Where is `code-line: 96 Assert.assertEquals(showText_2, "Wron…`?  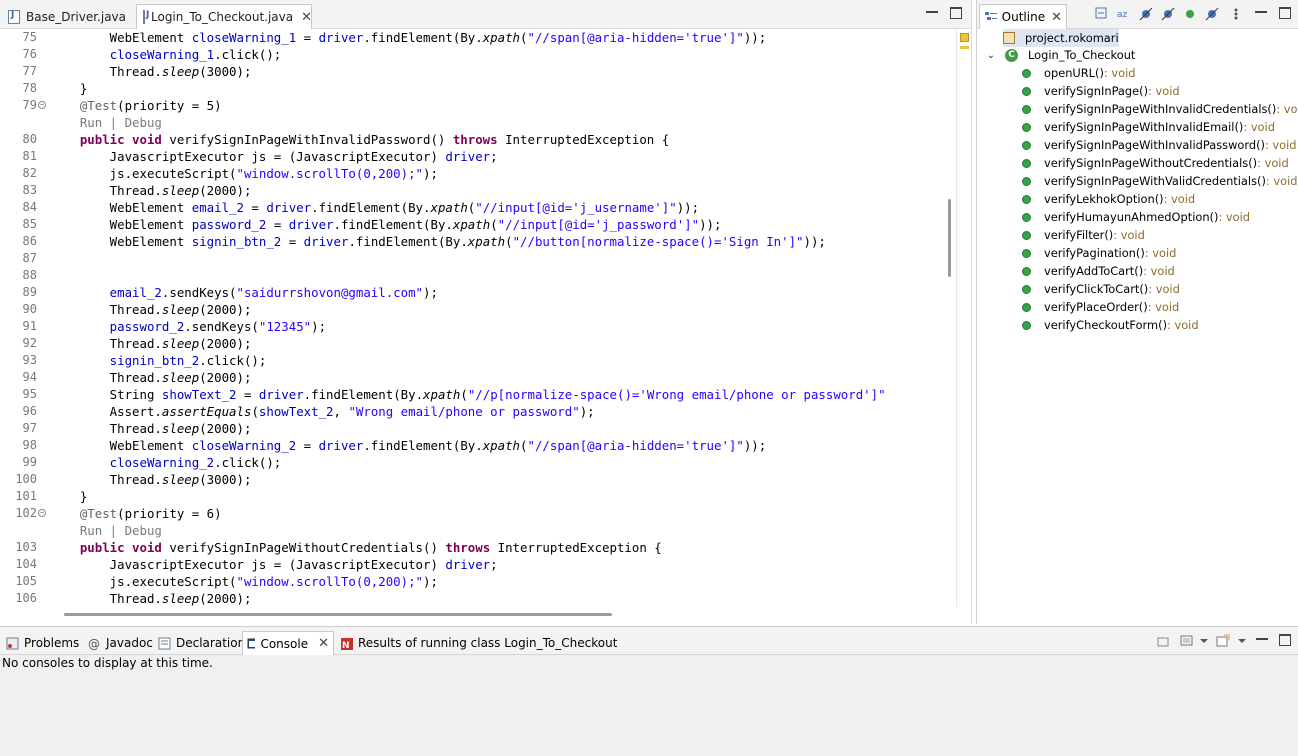 code-line: 96 Assert.assertEquals(showText_2, "Wron… is located at coordinates (472, 411).